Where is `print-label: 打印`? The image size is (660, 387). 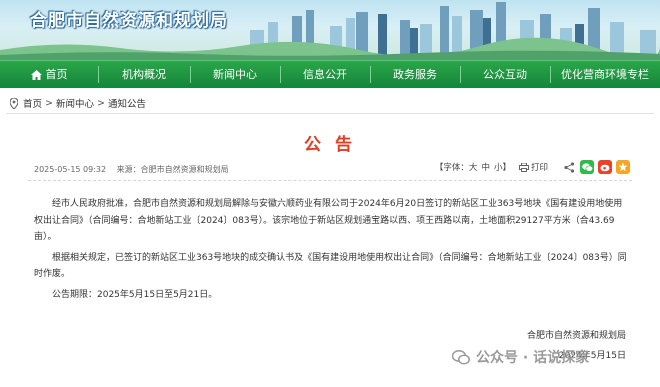 print-label: 打印 is located at coordinates (539, 168).